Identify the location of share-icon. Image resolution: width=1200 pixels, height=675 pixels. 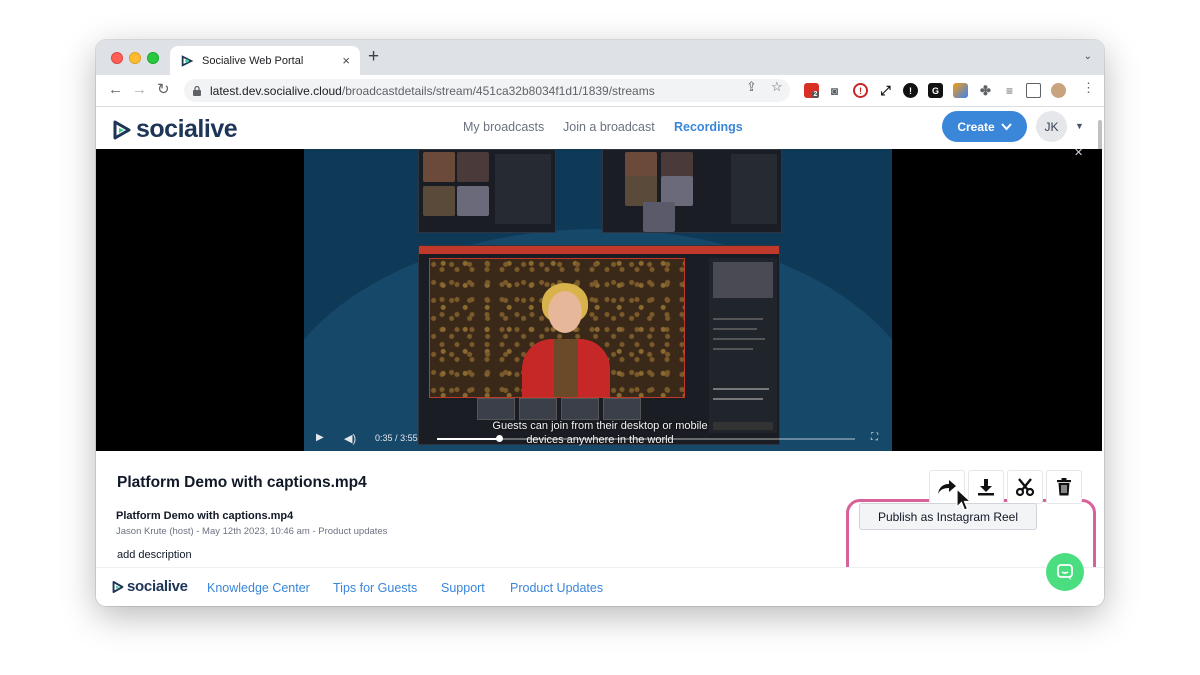
(947, 487).